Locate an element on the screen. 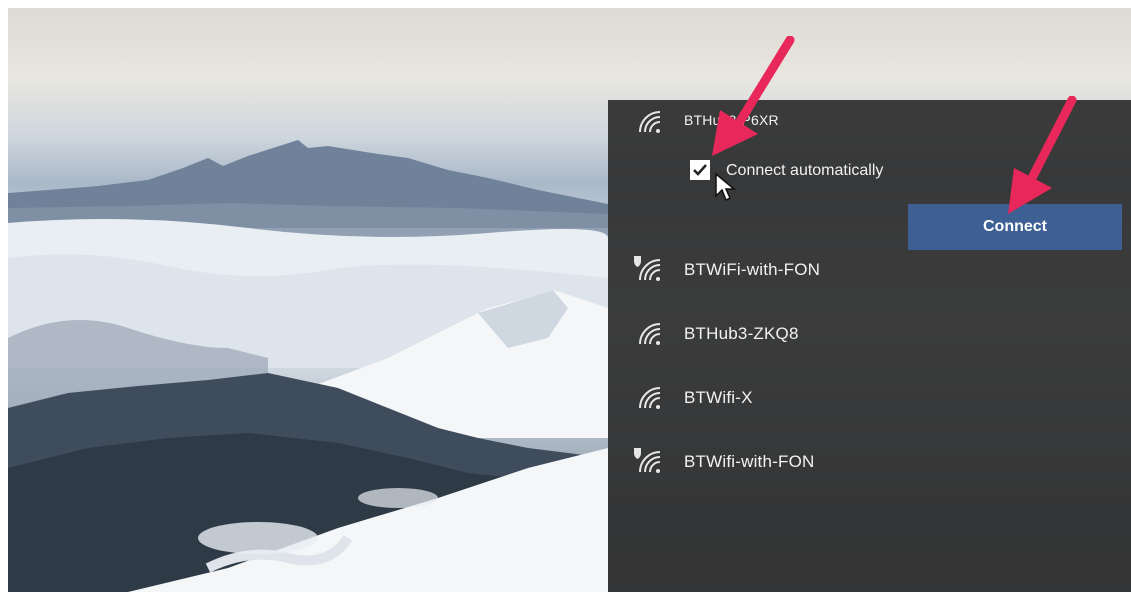 This screenshot has width=1131, height=592. network-name: BTHub3-P6XR is located at coordinates (731, 120).